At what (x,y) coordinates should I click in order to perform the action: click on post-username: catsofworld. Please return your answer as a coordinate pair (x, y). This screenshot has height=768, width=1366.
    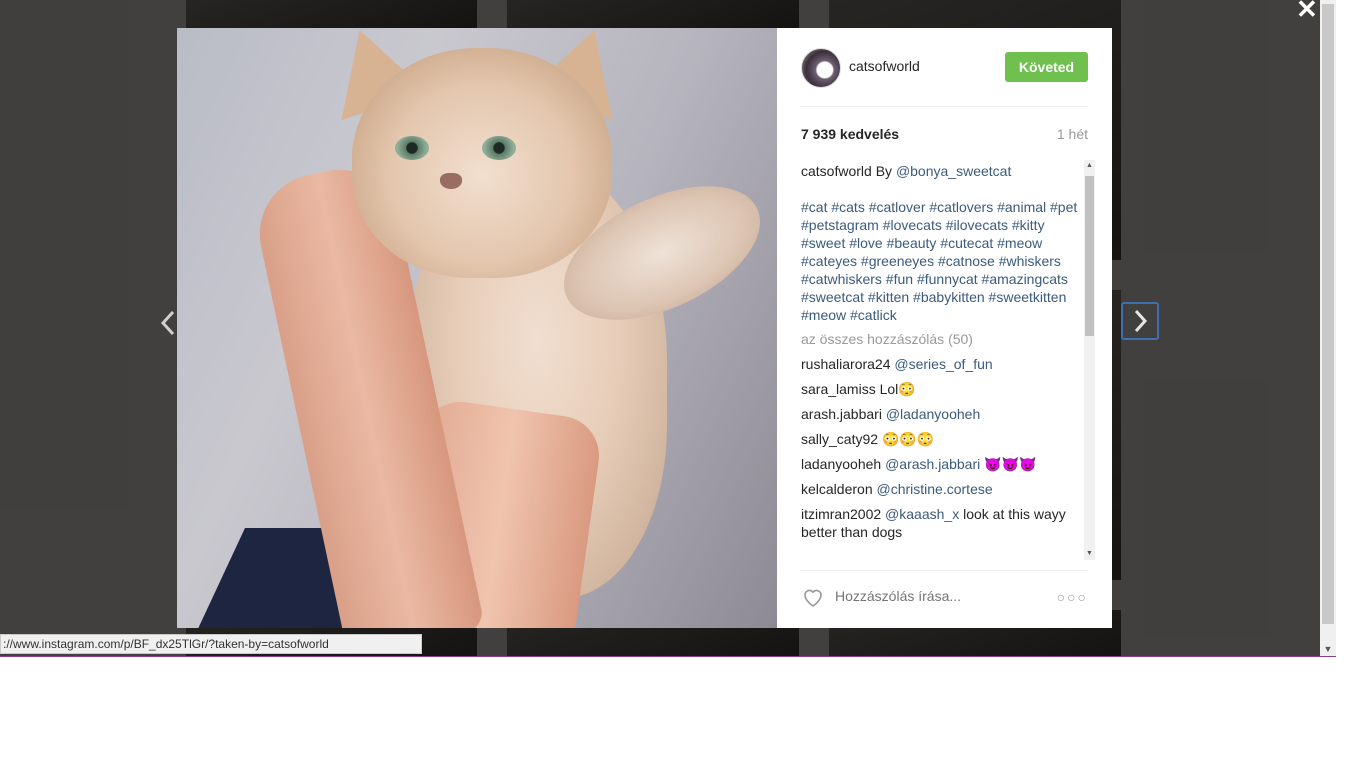
    Looking at the image, I should click on (884, 66).